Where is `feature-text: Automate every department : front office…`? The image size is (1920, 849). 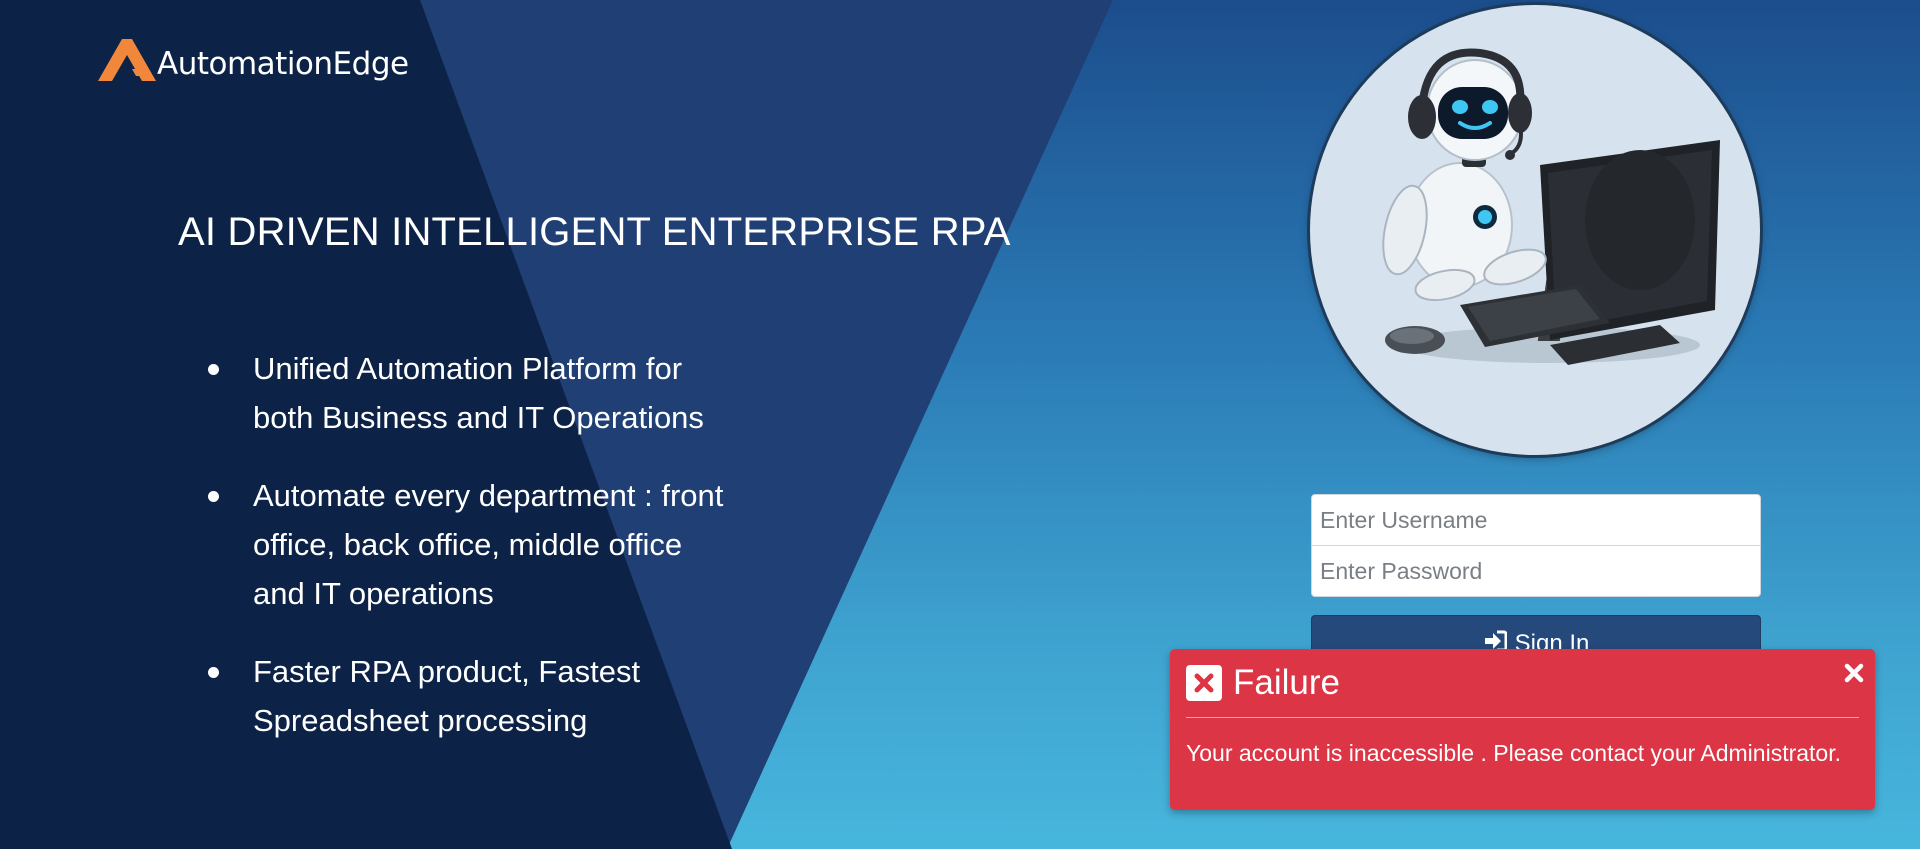 feature-text: Automate every department : front office… is located at coordinates (488, 544).